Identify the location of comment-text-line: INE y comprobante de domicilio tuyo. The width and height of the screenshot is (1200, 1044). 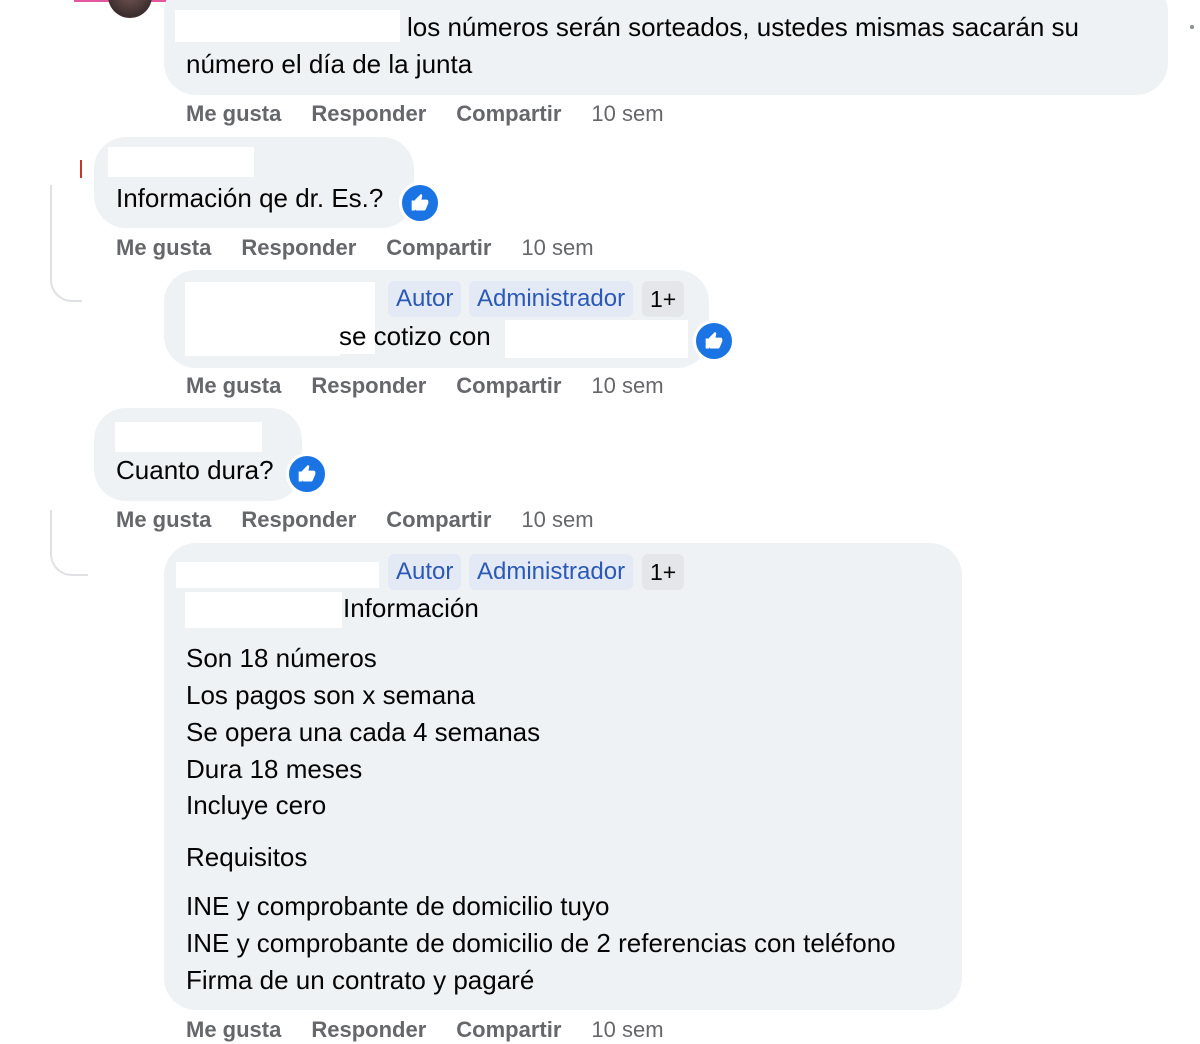
(398, 906).